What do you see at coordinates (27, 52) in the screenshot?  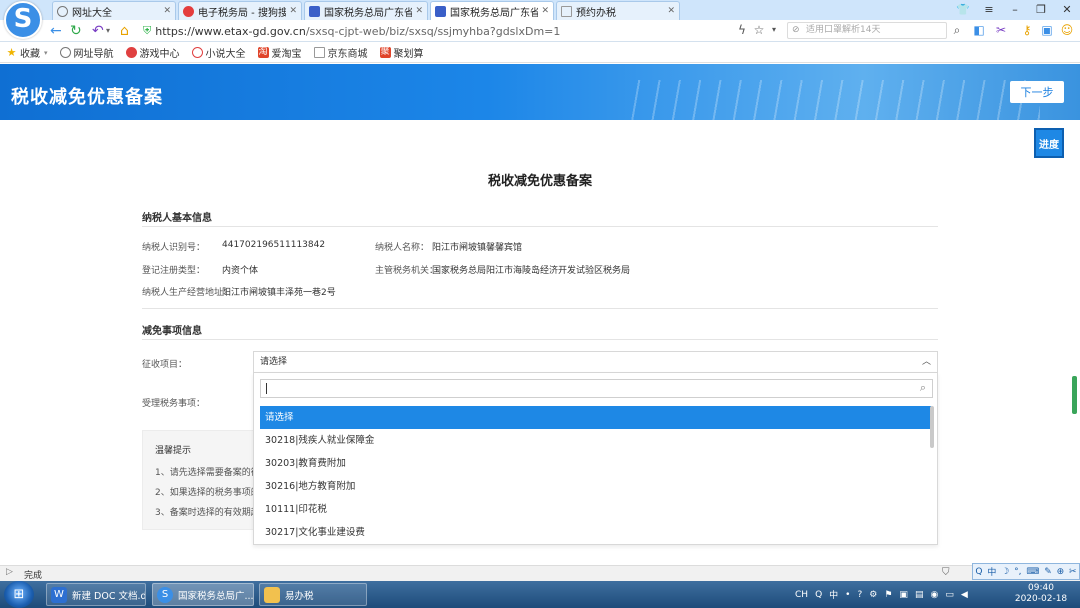 I see `bookmark-favorites: ★ 收藏 ▾` at bounding box center [27, 52].